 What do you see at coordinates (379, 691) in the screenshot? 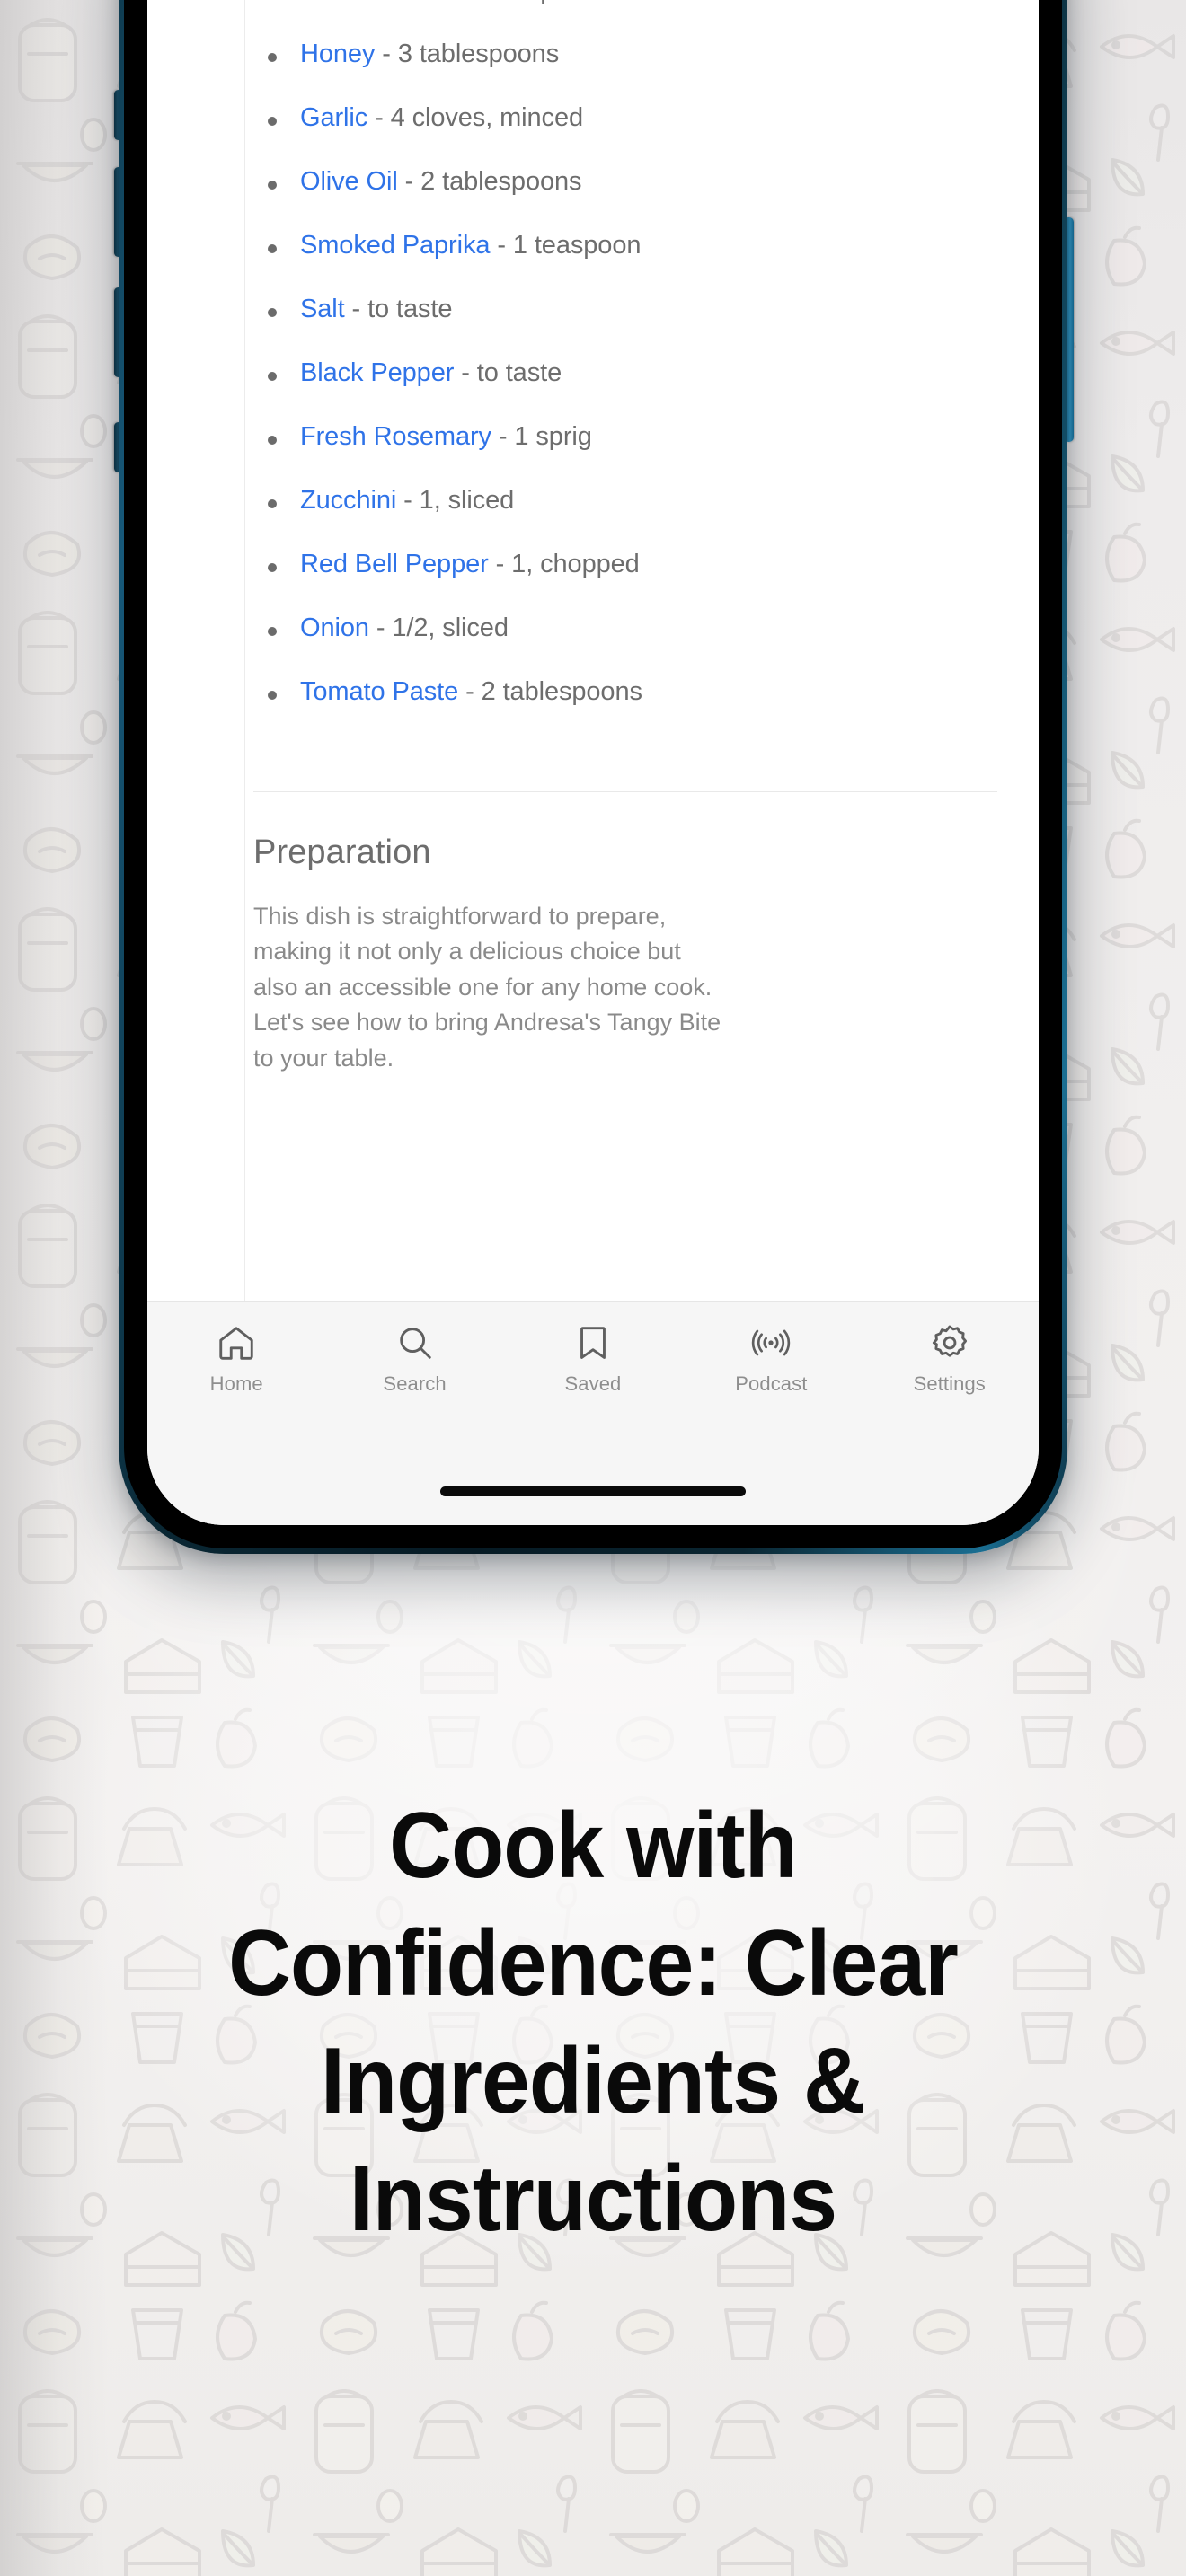
I see `ingredient-name: Tomato Paste` at bounding box center [379, 691].